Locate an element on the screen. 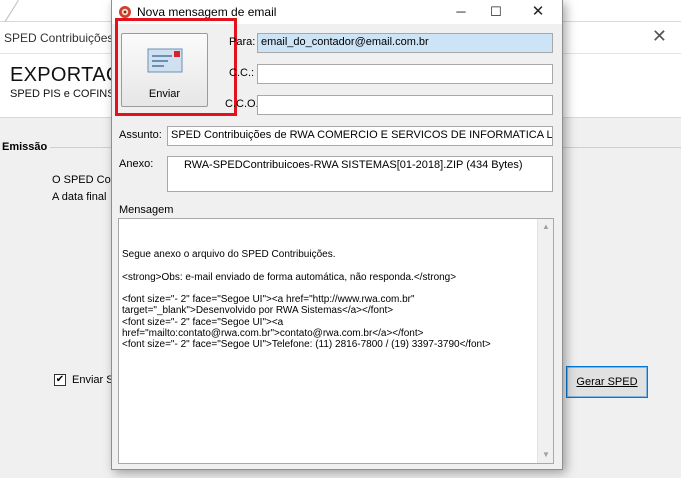 The width and height of the screenshot is (681, 478). background-divider is located at coordinates (11, 11).